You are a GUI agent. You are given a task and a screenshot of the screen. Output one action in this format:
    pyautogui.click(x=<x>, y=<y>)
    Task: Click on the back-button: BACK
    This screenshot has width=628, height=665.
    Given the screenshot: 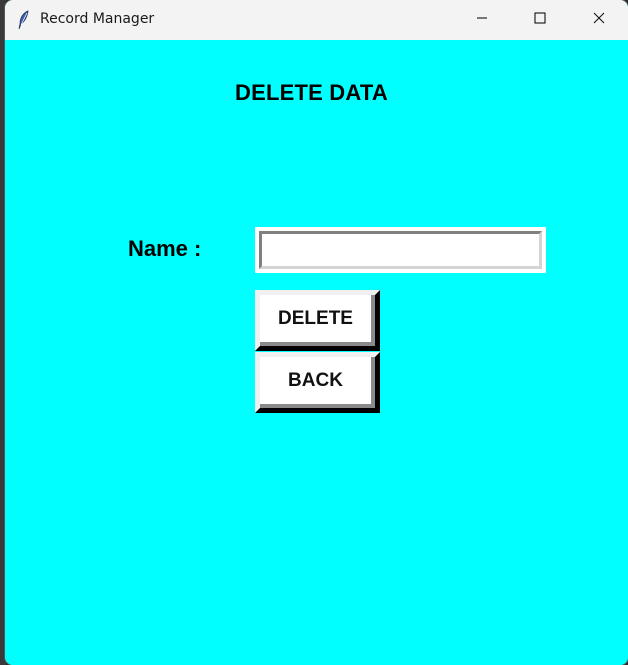 What is the action you would take?
    pyautogui.click(x=317, y=382)
    